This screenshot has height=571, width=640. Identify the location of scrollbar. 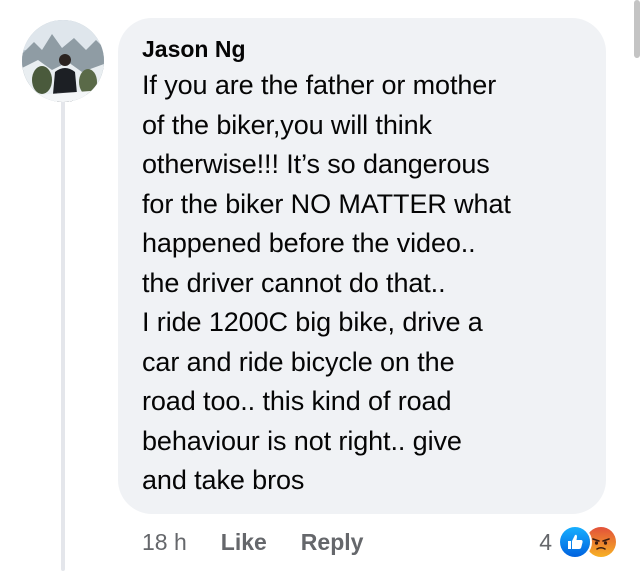
(637, 29).